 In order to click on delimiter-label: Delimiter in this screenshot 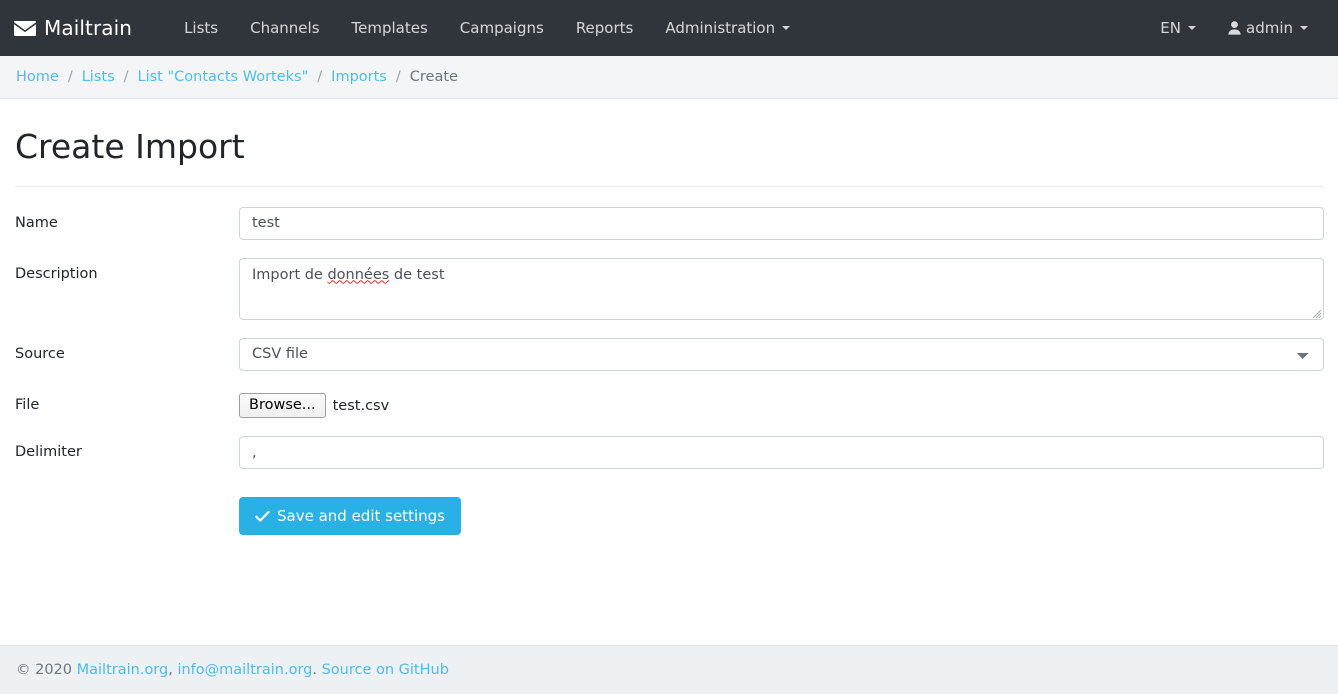, I will do `click(48, 452)`.